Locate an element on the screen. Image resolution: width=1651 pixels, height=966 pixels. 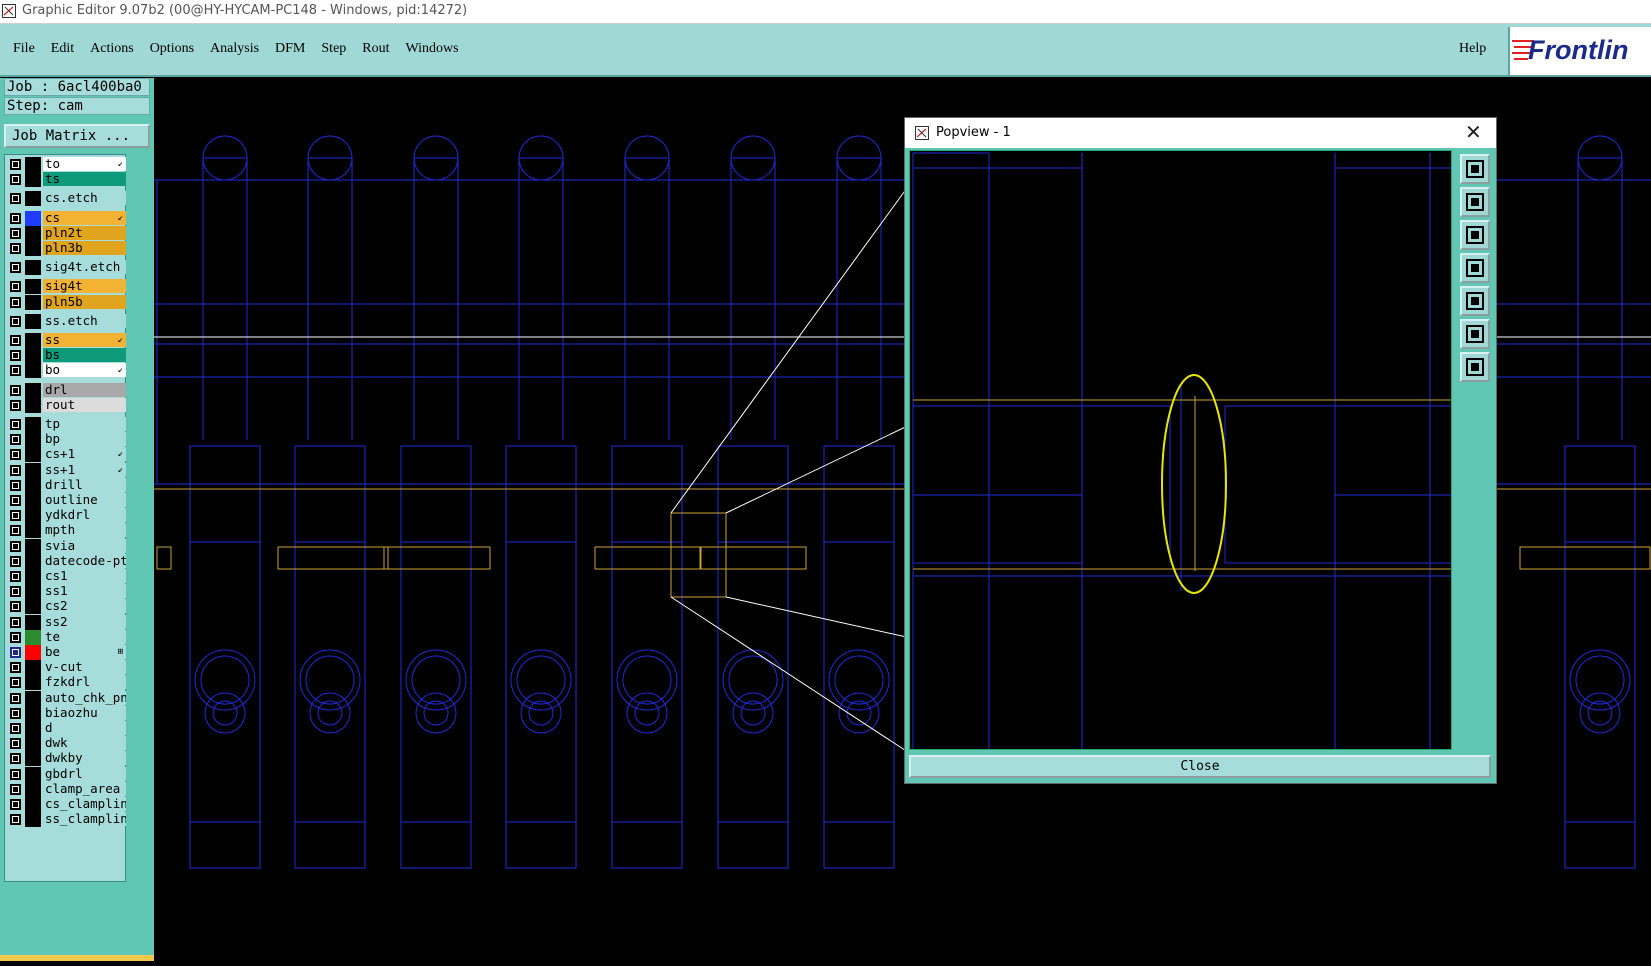
layer-row-gbdrl: gbdrl is located at coordinates (65, 774).